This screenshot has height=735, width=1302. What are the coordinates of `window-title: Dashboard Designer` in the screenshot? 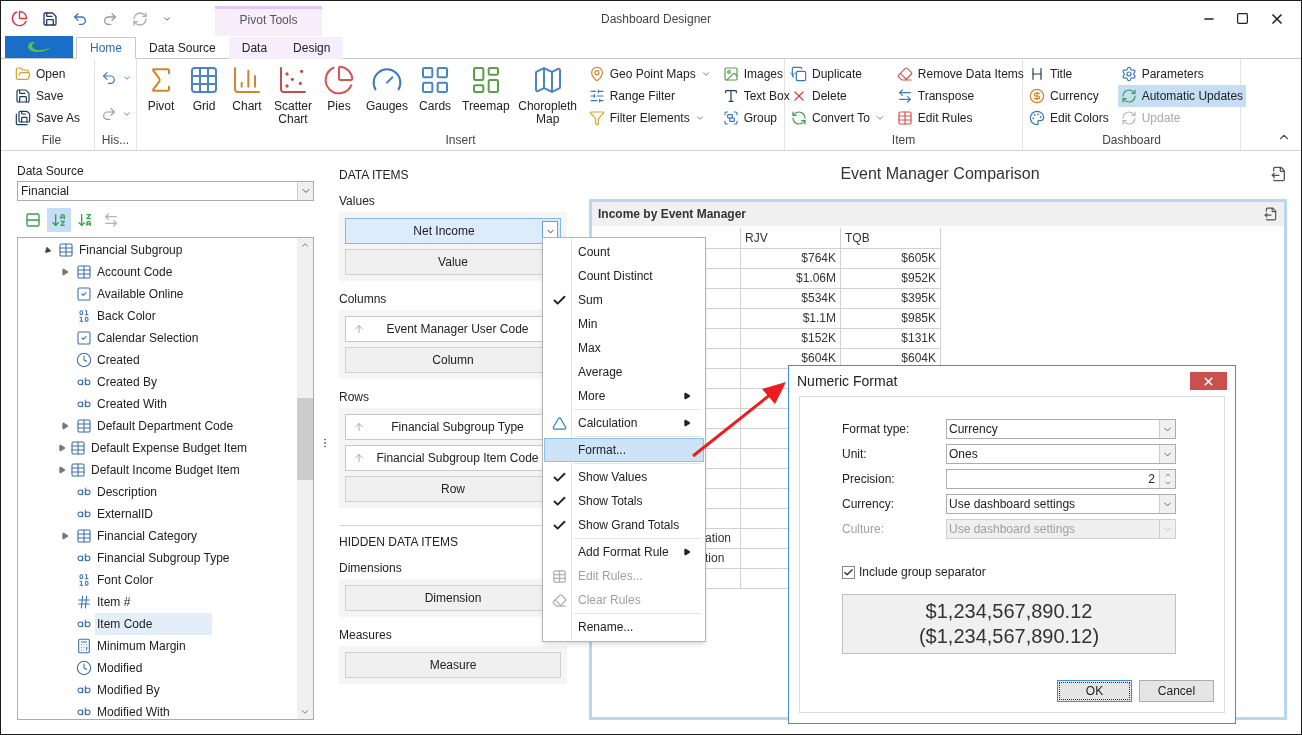 It's located at (656, 19).